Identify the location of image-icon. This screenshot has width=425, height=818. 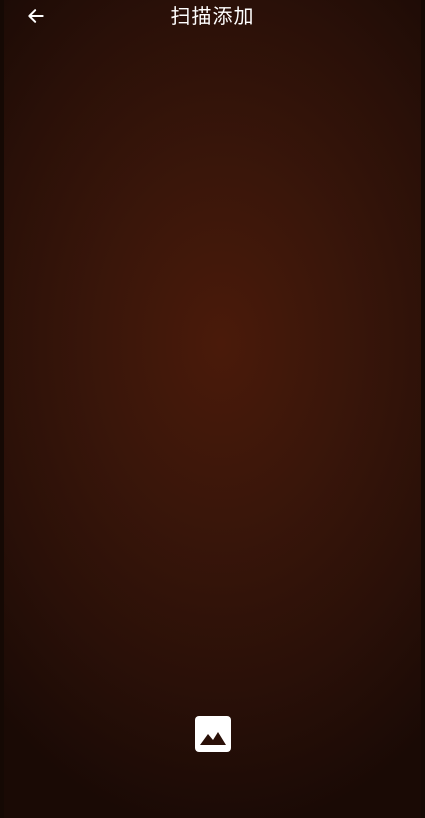
(213, 734).